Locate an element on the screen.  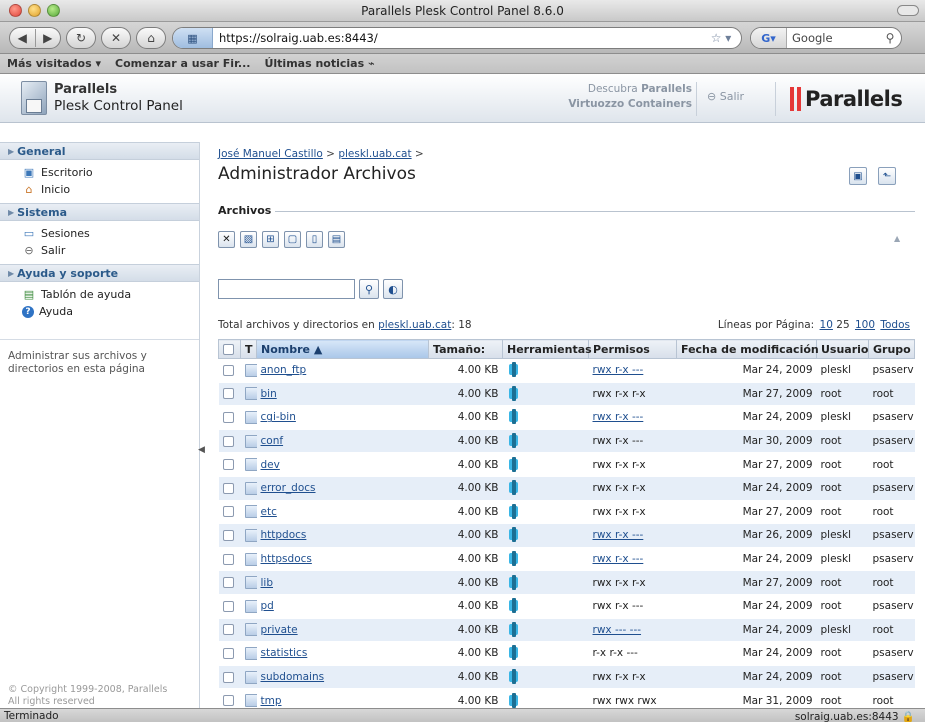
perpage-25: 25 is located at coordinates (842, 325).